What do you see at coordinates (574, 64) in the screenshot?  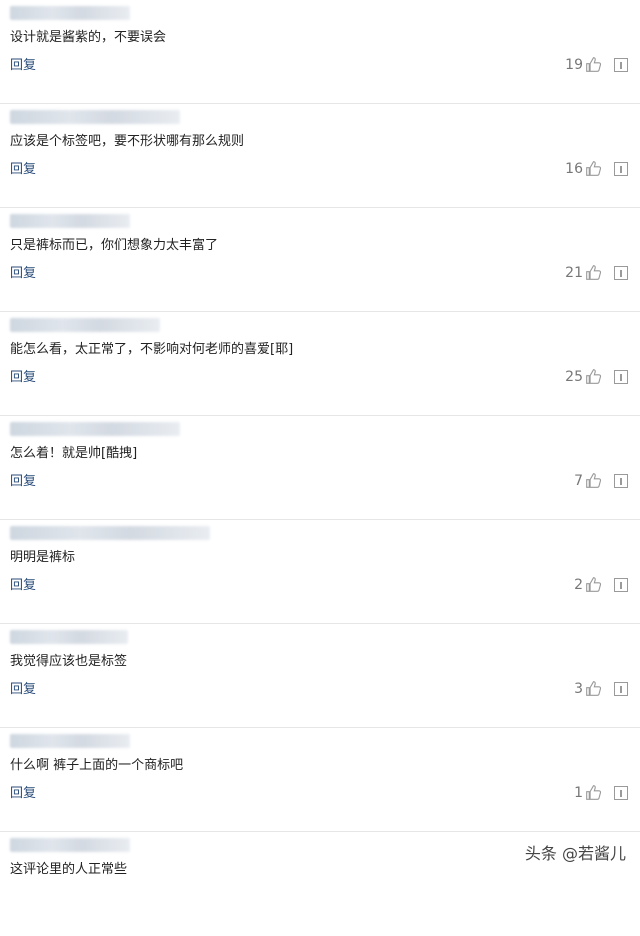 I see `like-count: 19` at bounding box center [574, 64].